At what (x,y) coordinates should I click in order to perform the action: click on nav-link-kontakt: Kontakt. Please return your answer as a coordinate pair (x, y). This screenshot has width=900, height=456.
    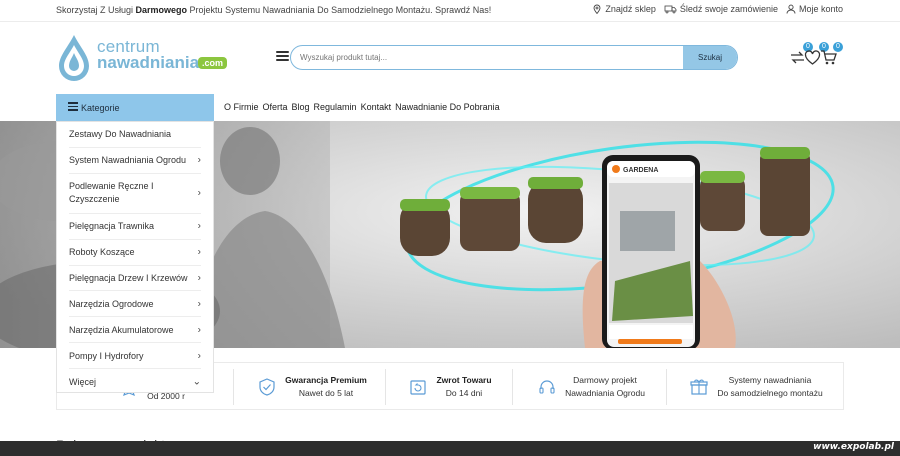
    Looking at the image, I should click on (376, 107).